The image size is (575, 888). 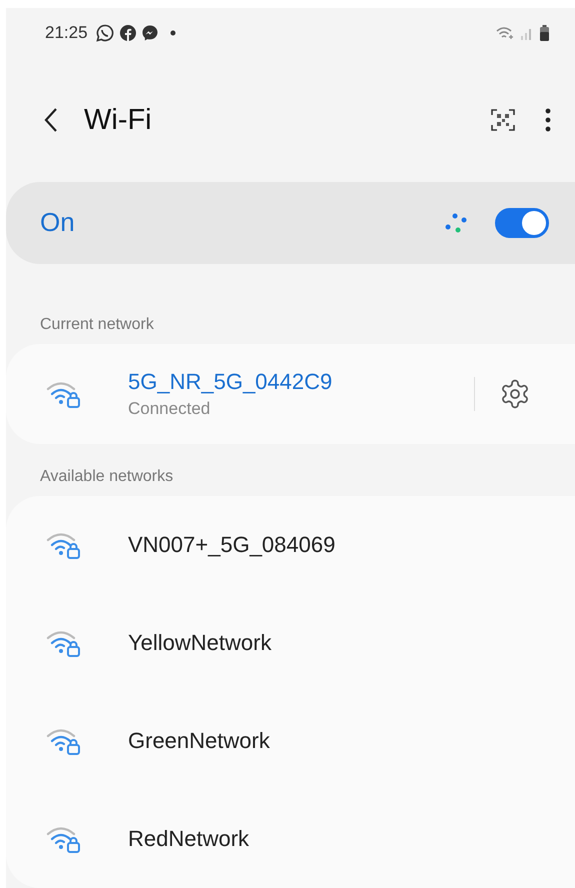 What do you see at coordinates (51, 120) in the screenshot?
I see `back-icon` at bounding box center [51, 120].